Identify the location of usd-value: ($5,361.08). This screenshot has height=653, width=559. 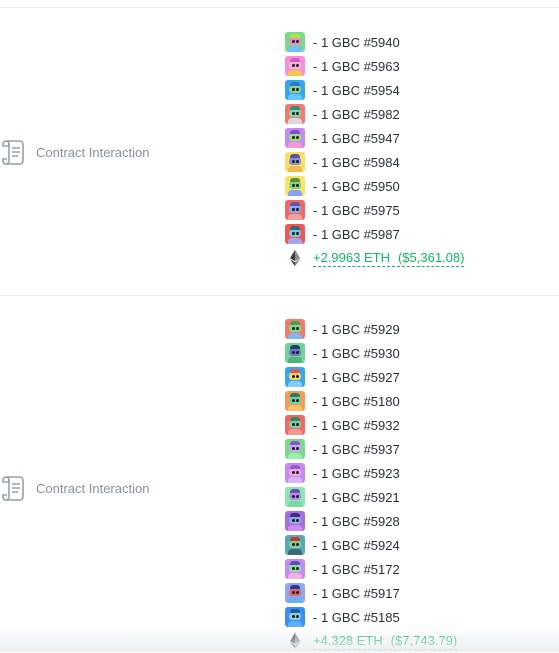
(431, 257).